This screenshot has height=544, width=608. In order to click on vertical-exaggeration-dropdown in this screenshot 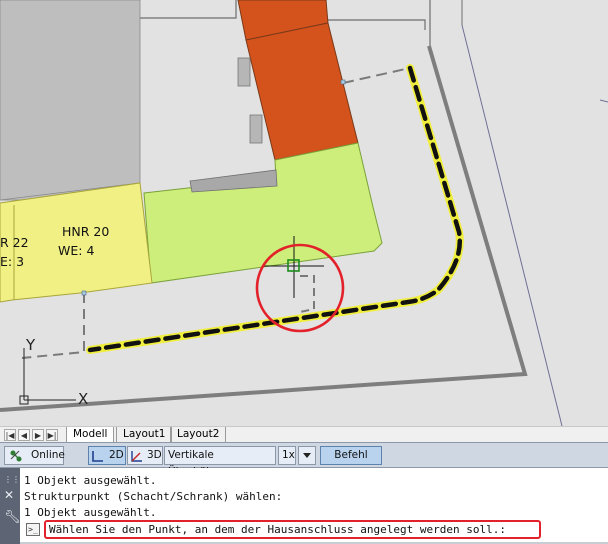, I will do `click(307, 455)`.